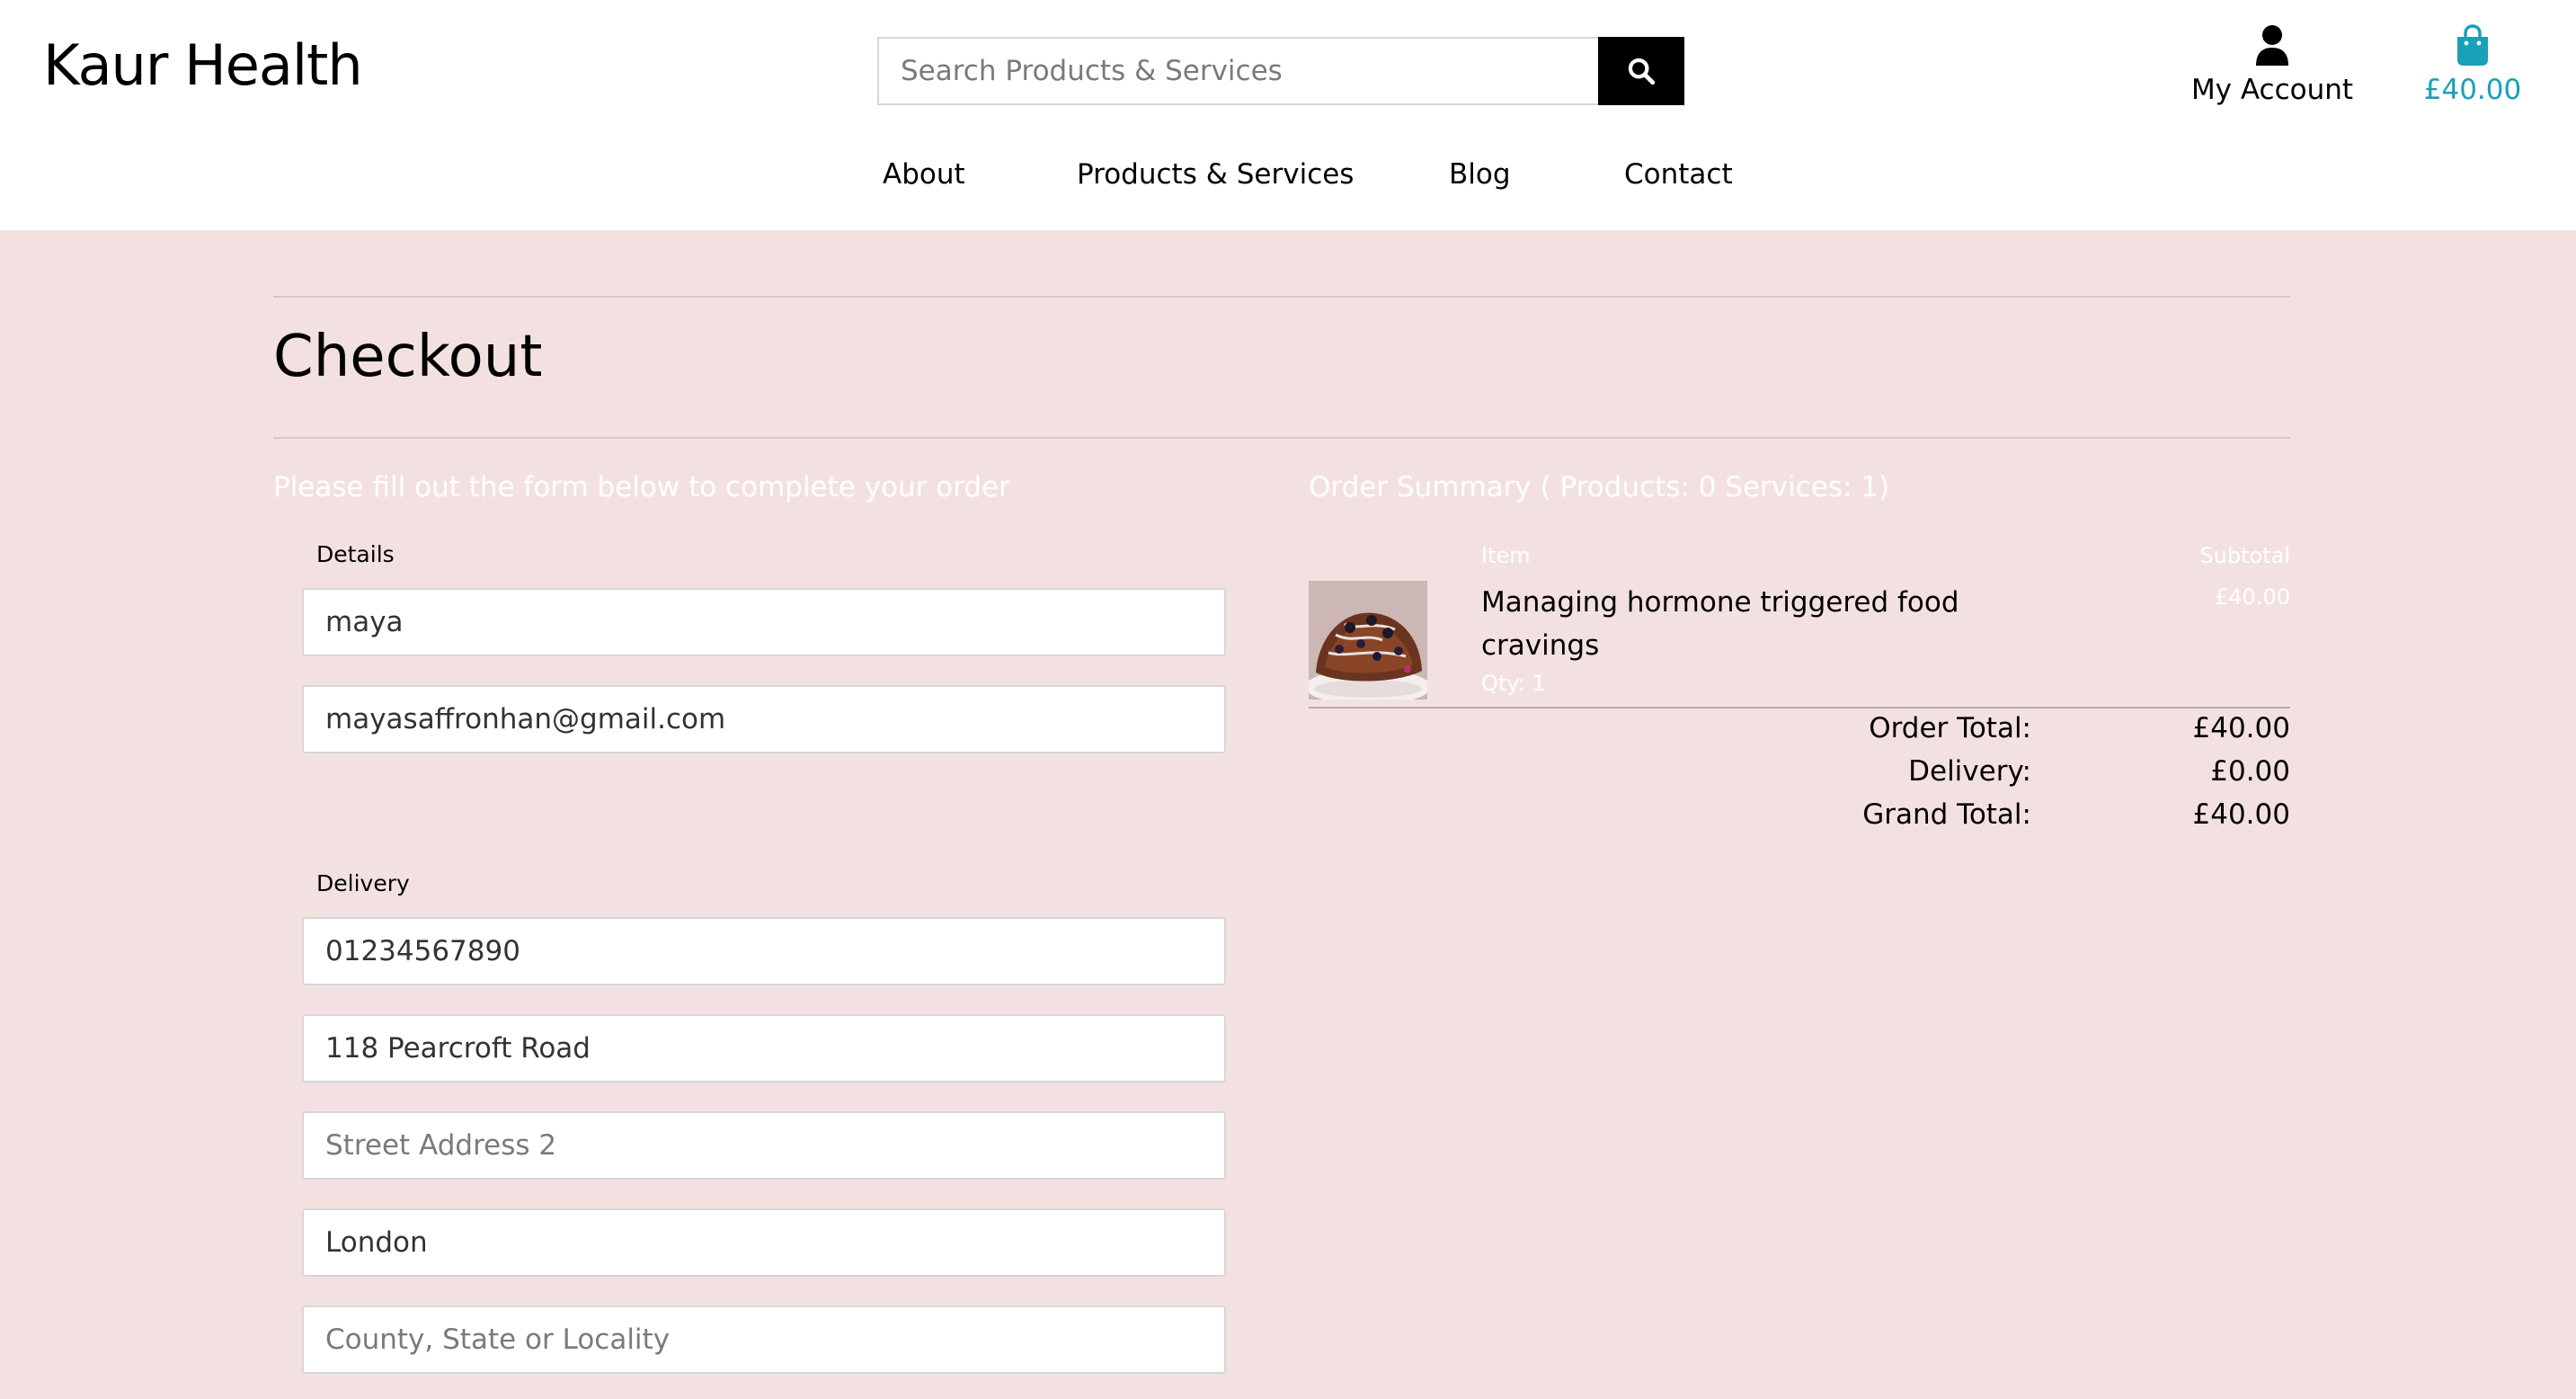 This screenshot has width=2576, height=1399. Describe the element at coordinates (265, 65) in the screenshot. I see `logo-text-secondary: Health` at that location.